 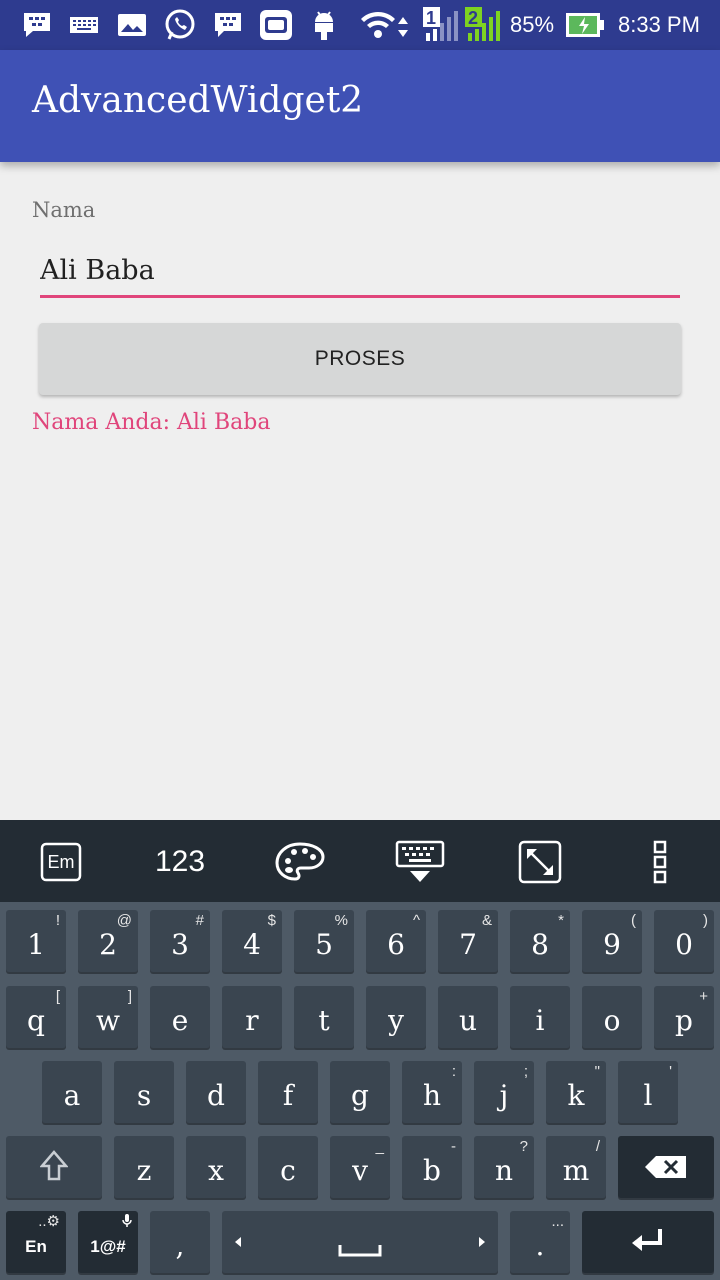 What do you see at coordinates (198, 100) in the screenshot?
I see `app-title: AdvancedWidget2` at bounding box center [198, 100].